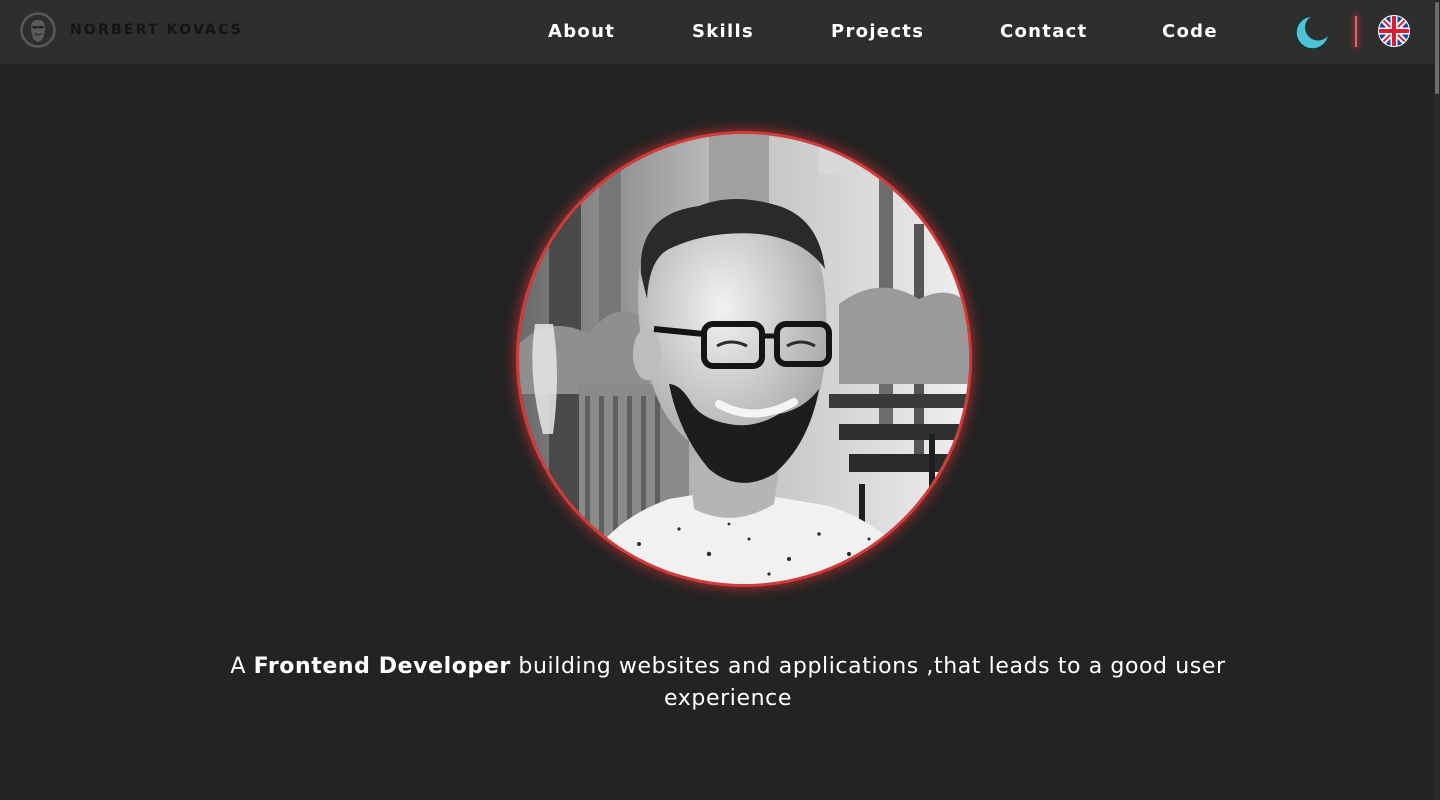  What do you see at coordinates (1437, 48) in the screenshot?
I see `scrollbar-thumb` at bounding box center [1437, 48].